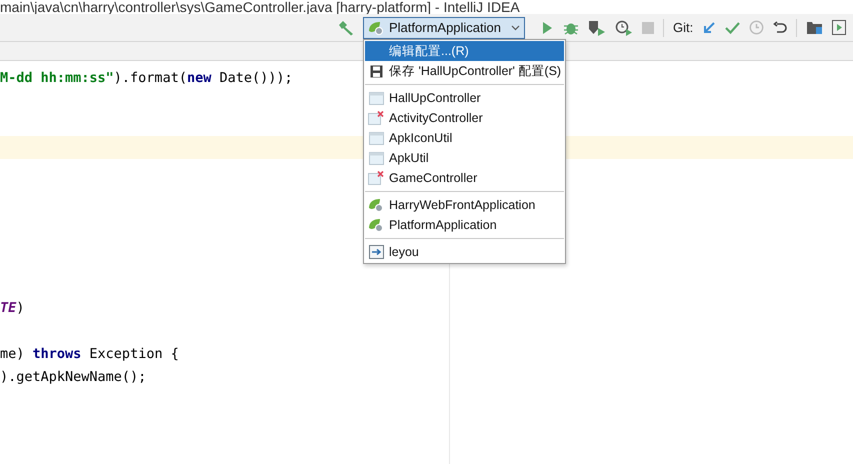 The image size is (853, 464). What do you see at coordinates (547, 27) in the screenshot?
I see `run-icon` at bounding box center [547, 27].